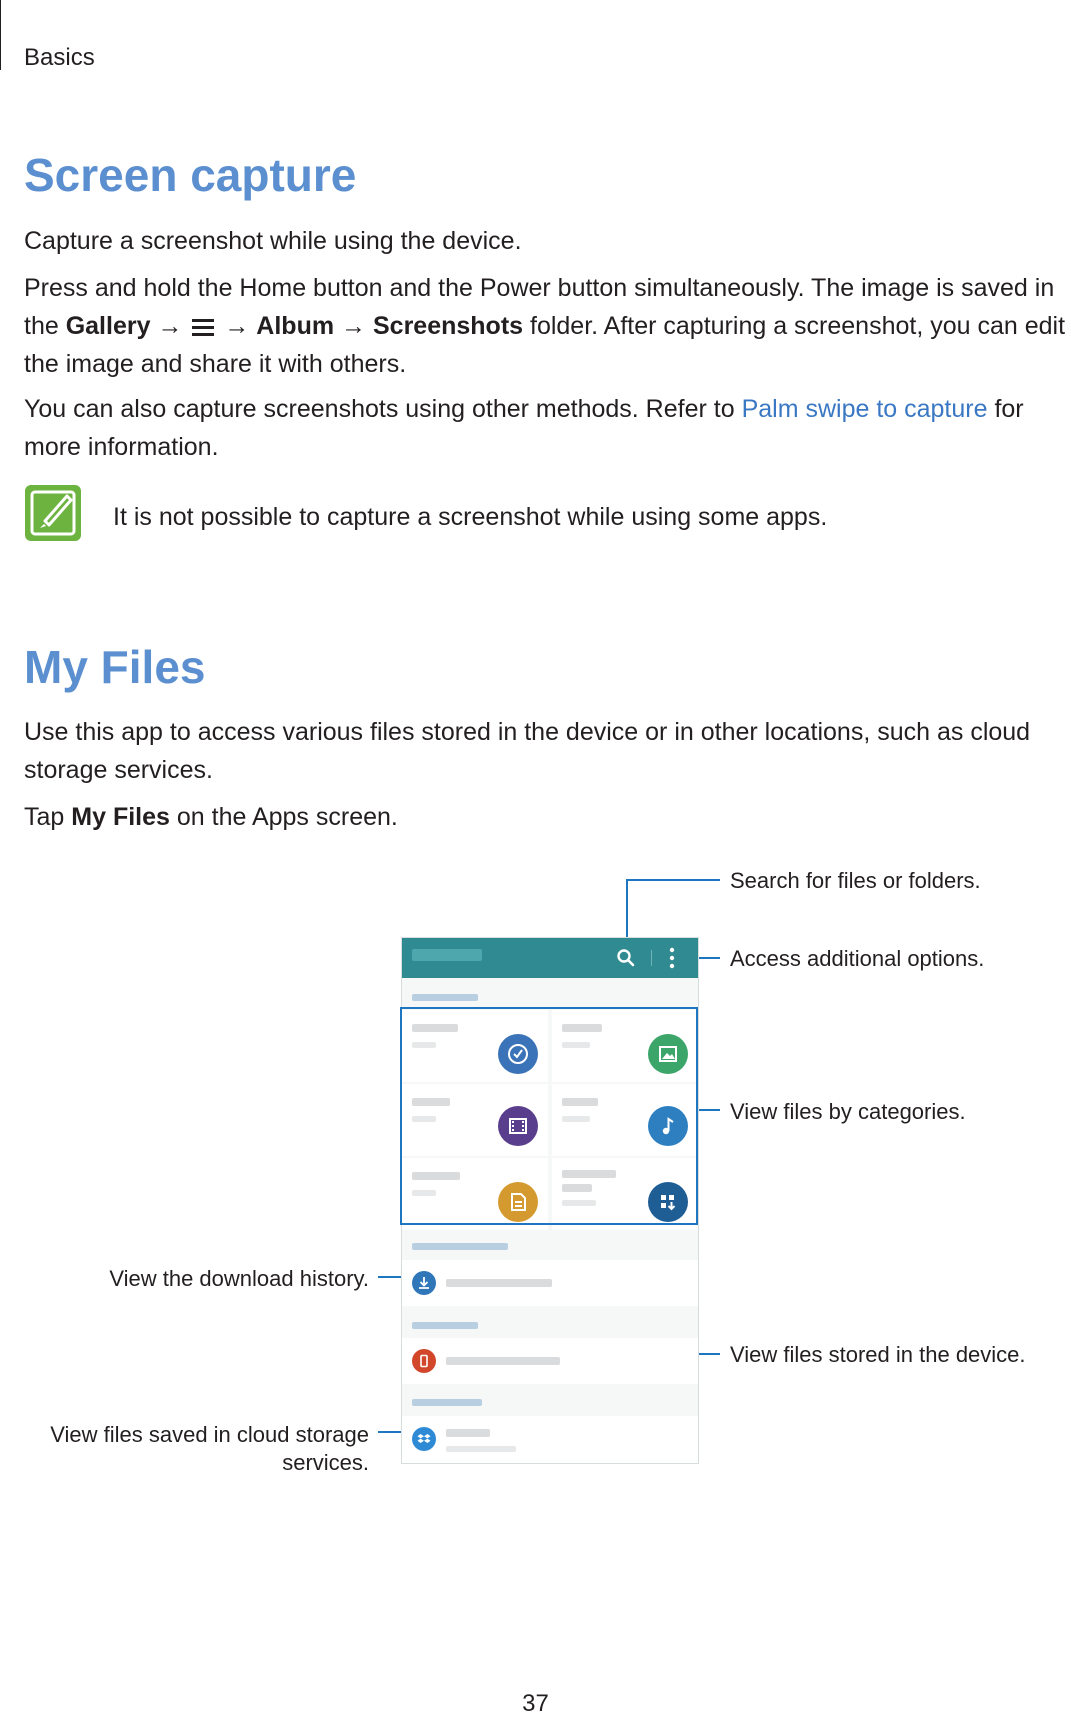 The height and width of the screenshot is (1719, 1071). Describe the element at coordinates (848, 1111) in the screenshot. I see `callout-categories: View files by categories.` at that location.